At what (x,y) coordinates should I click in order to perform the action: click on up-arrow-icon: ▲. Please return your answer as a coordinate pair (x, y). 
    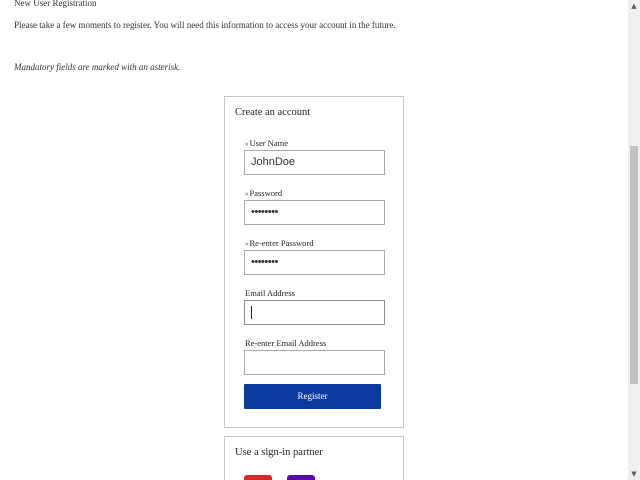
    Looking at the image, I should click on (634, 6).